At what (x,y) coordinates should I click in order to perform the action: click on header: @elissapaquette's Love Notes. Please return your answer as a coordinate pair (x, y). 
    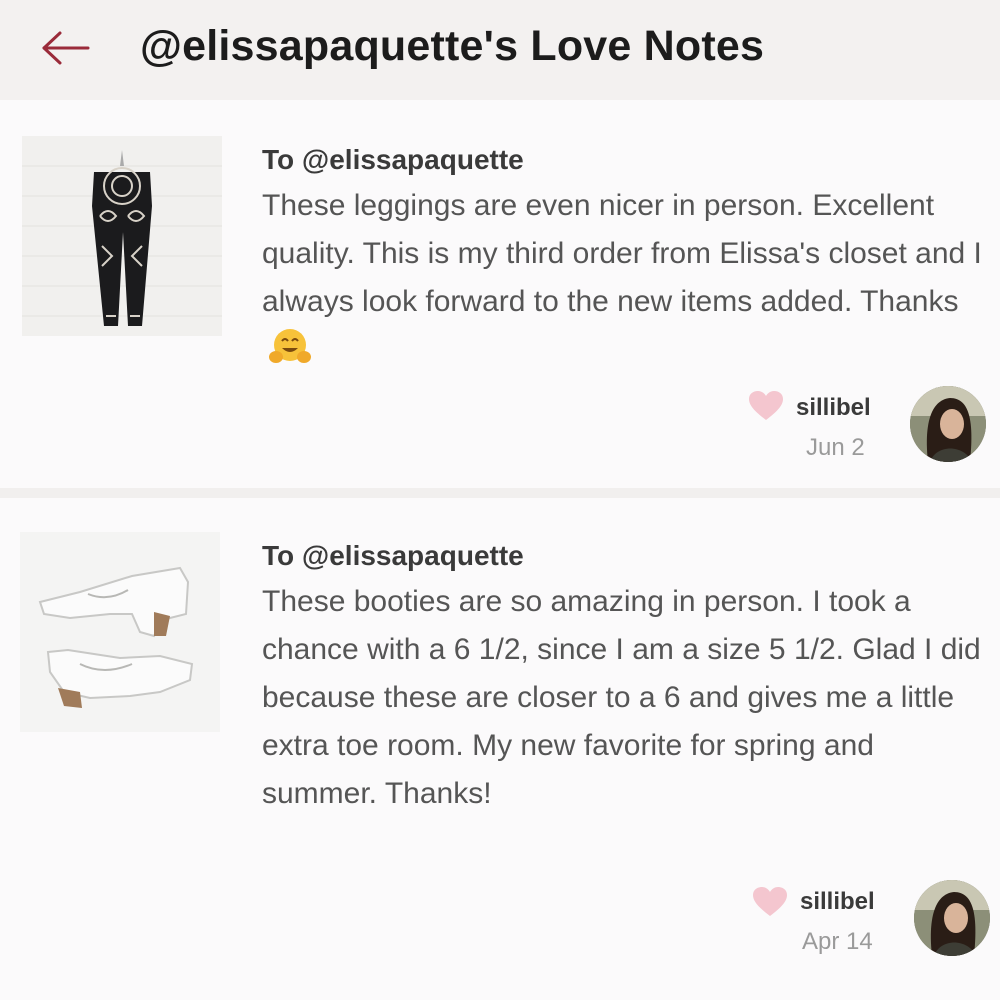
    Looking at the image, I should click on (500, 50).